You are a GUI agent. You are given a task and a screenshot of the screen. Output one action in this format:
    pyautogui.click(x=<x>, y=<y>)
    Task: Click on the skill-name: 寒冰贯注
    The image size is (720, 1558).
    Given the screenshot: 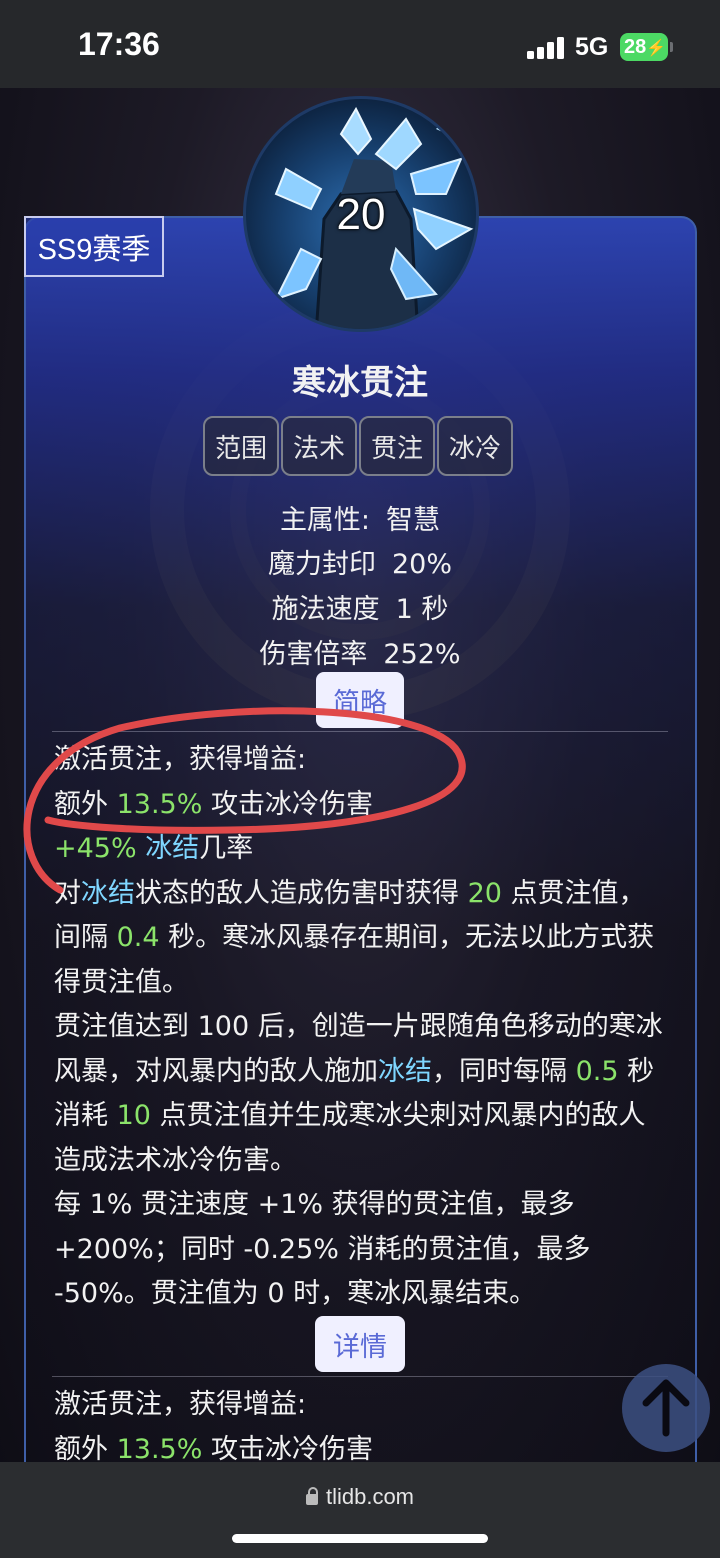 What is the action you would take?
    pyautogui.click(x=360, y=383)
    